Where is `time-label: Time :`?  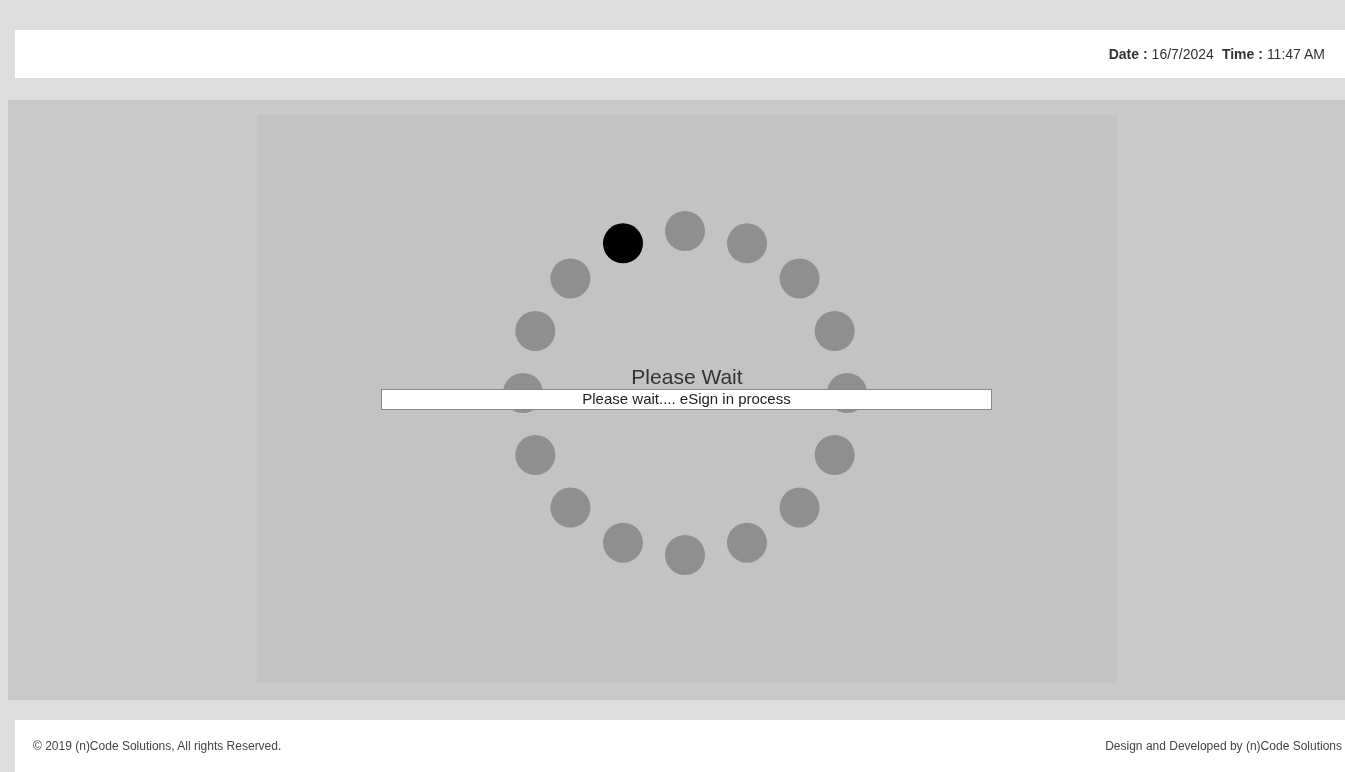 time-label: Time : is located at coordinates (1242, 54).